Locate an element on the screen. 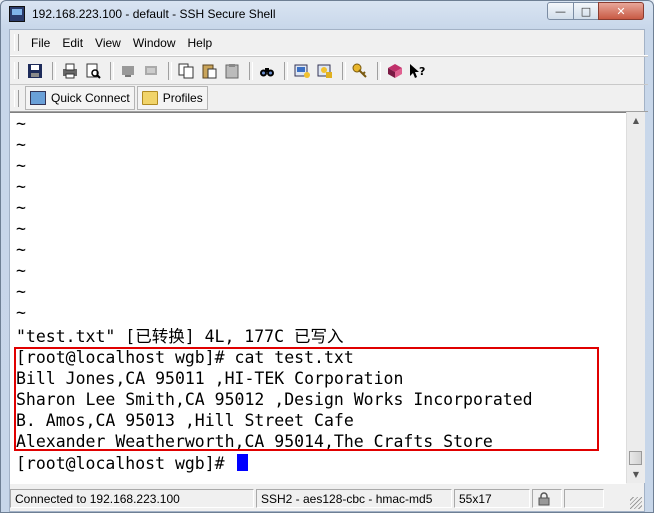 The height and width of the screenshot is (513, 654). app-icon is located at coordinates (17, 14).